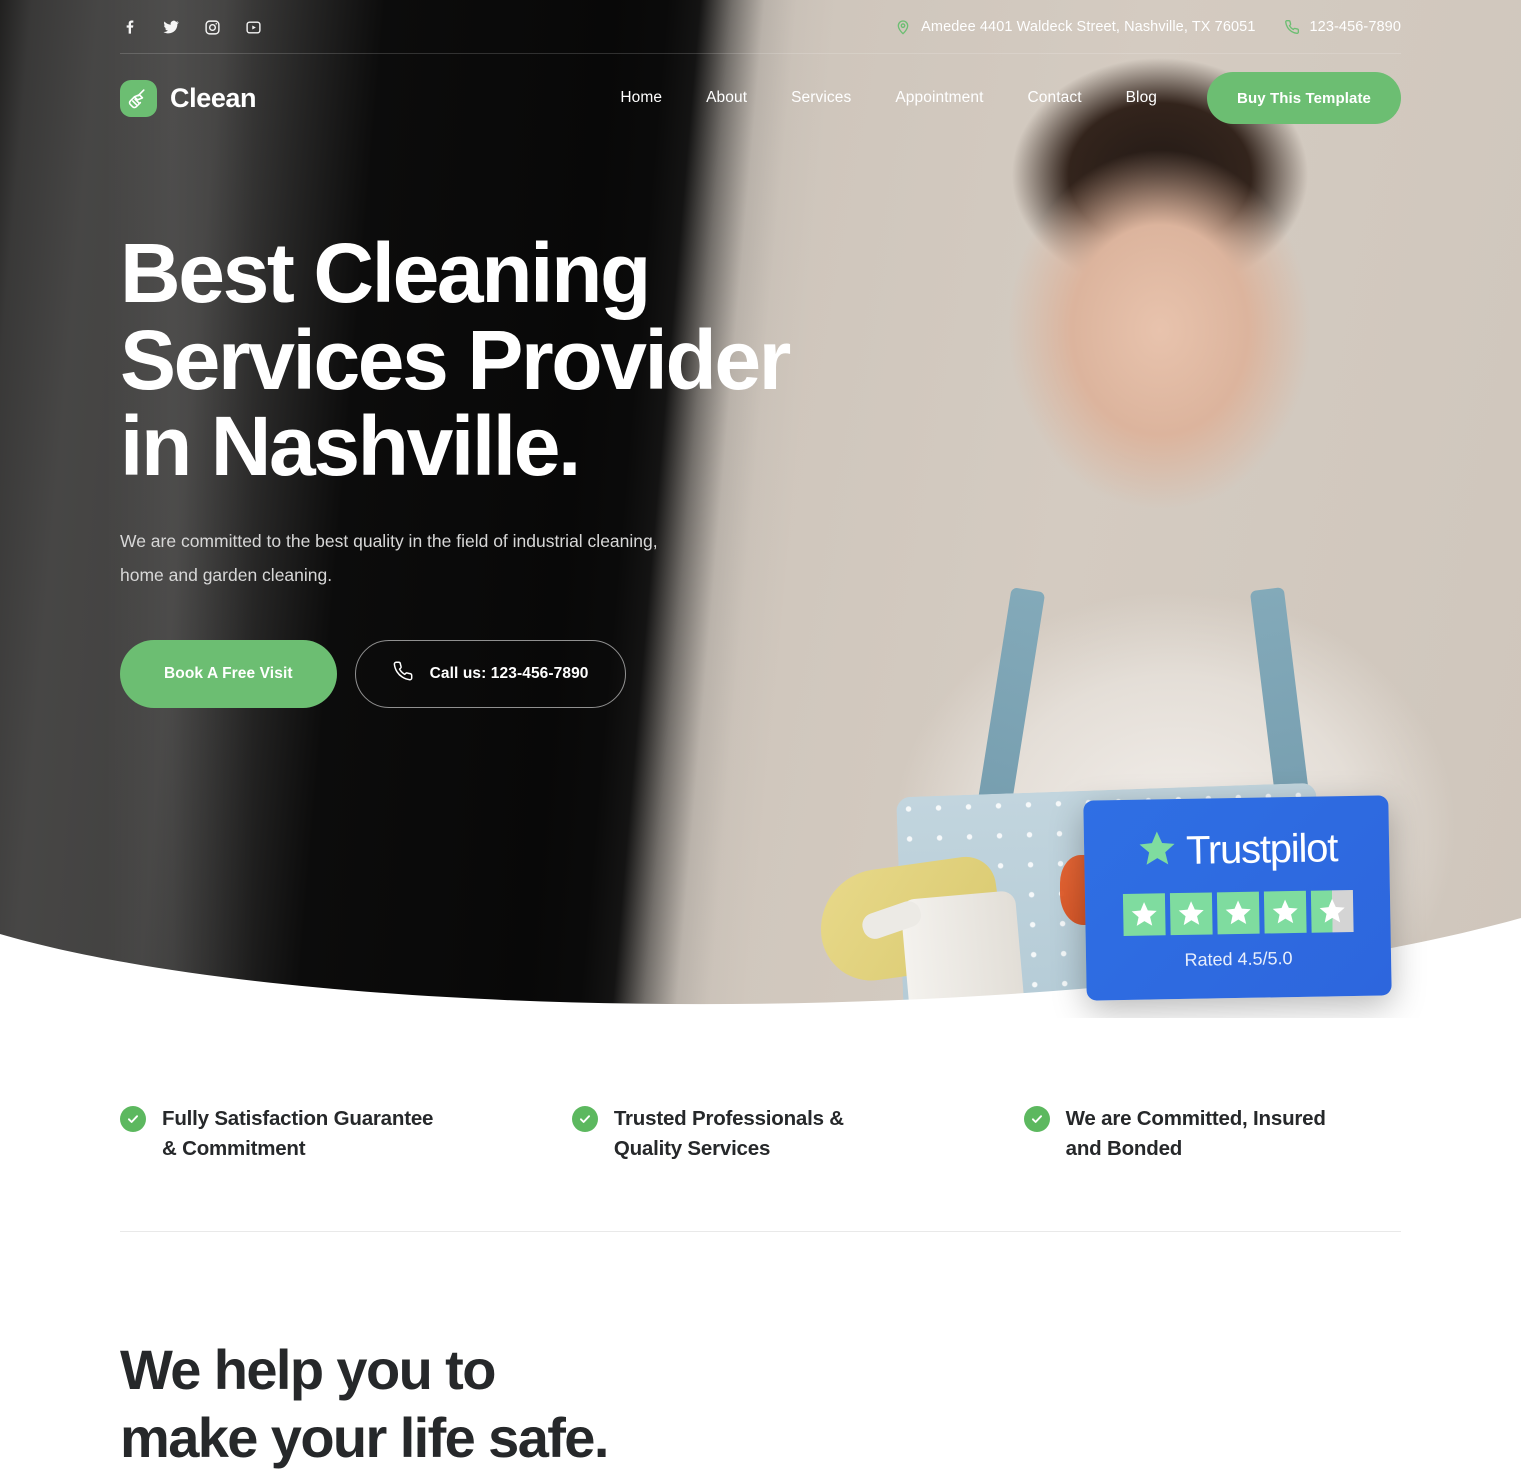 The height and width of the screenshot is (1480, 1521). I want to click on twitter-icon, so click(171, 27).